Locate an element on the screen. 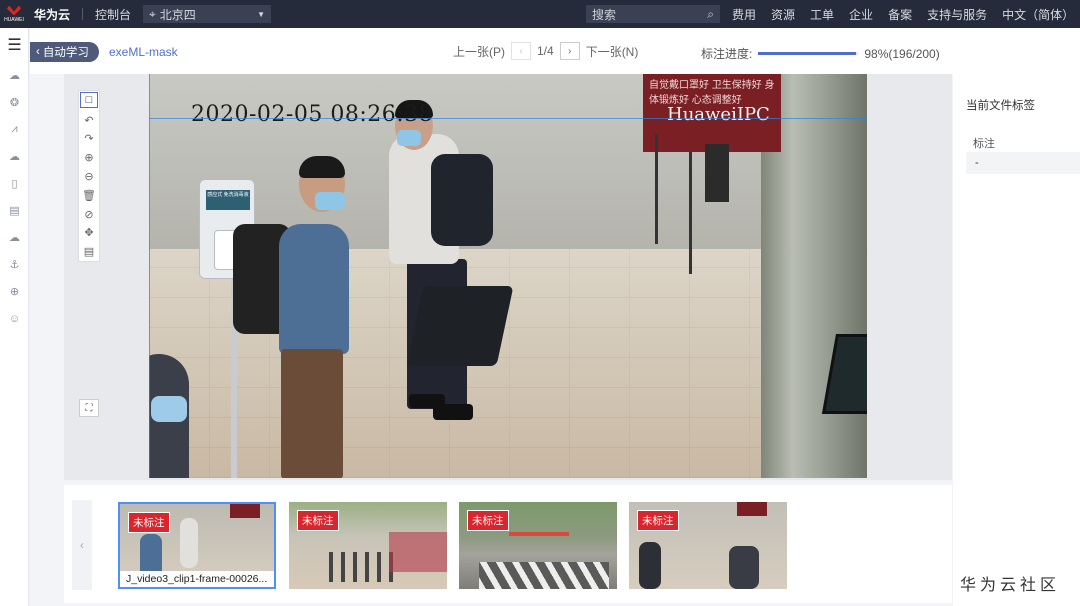 This screenshot has width=1080, height=606. globe-icon: ⊕ is located at coordinates (14, 291).